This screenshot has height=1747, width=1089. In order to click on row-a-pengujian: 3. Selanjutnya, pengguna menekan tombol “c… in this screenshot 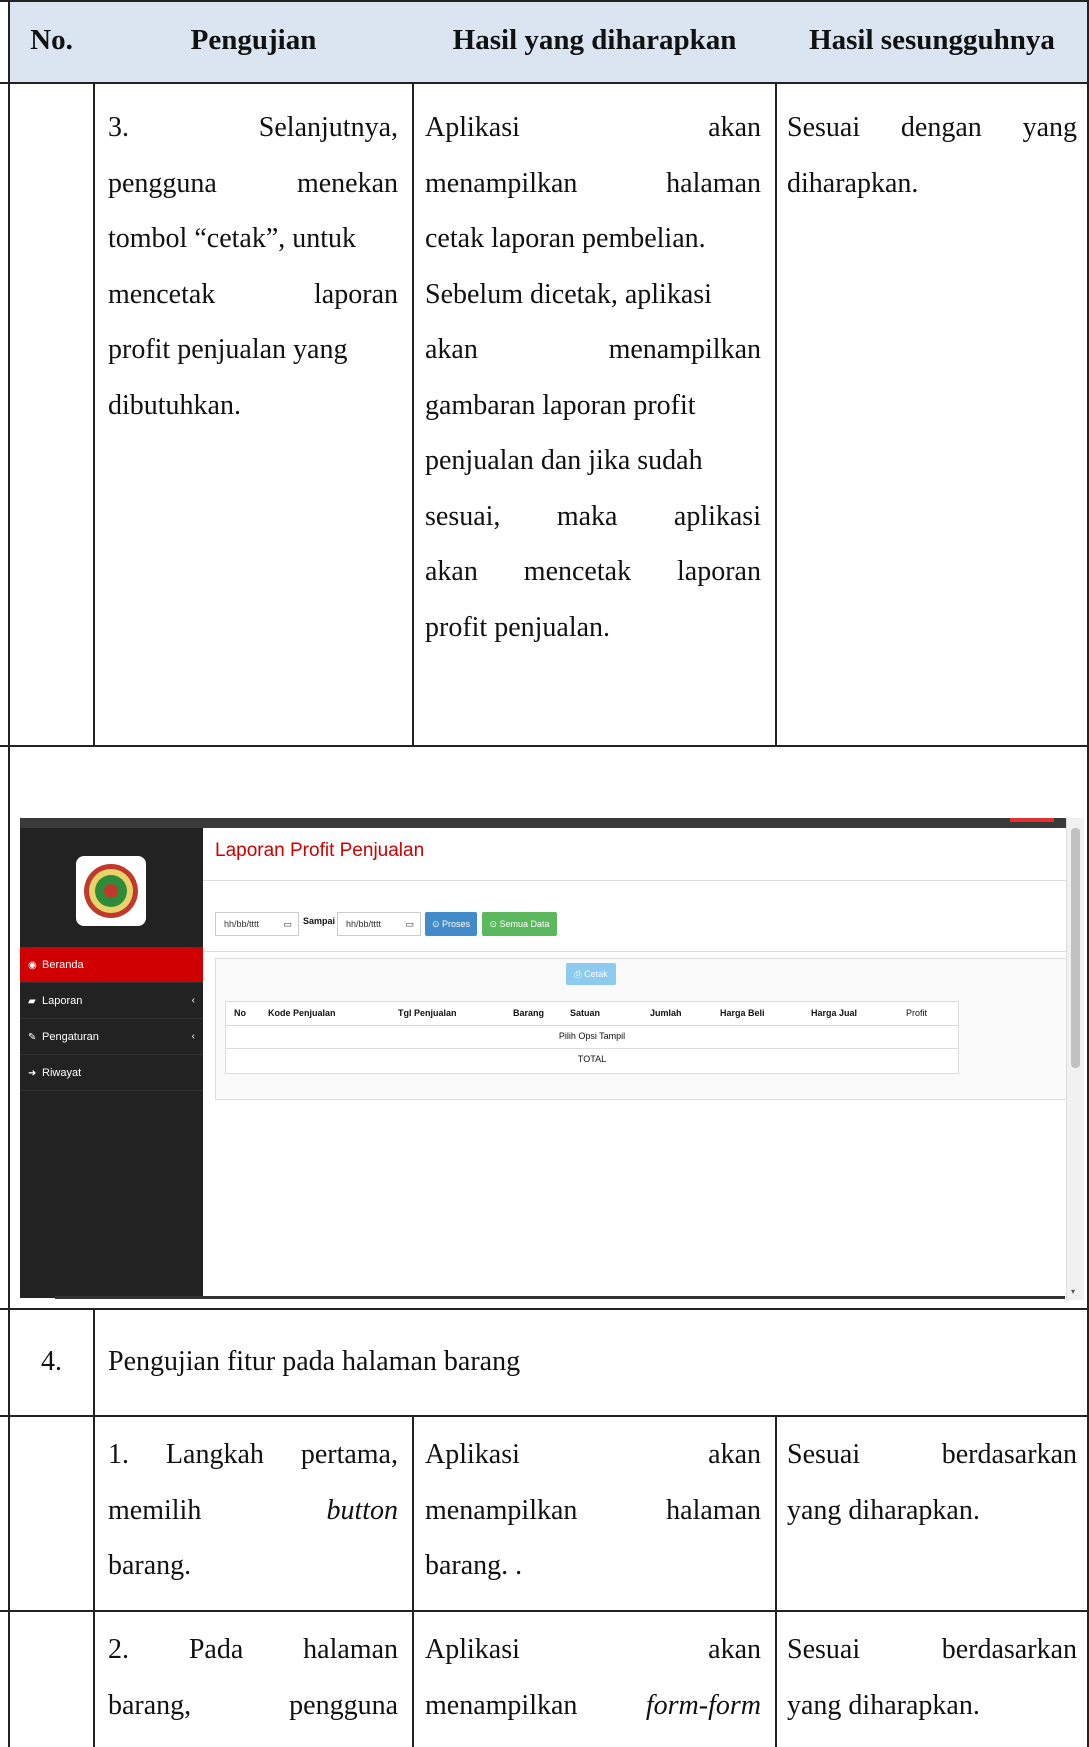, I will do `click(253, 266)`.